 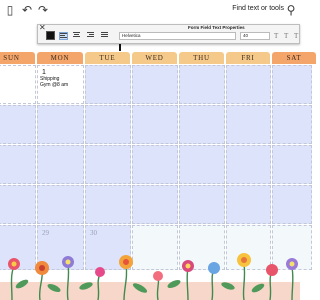 I want to click on day-cell-mon-1: 1 Shipping Gym @8 am, so click(x=60, y=84).